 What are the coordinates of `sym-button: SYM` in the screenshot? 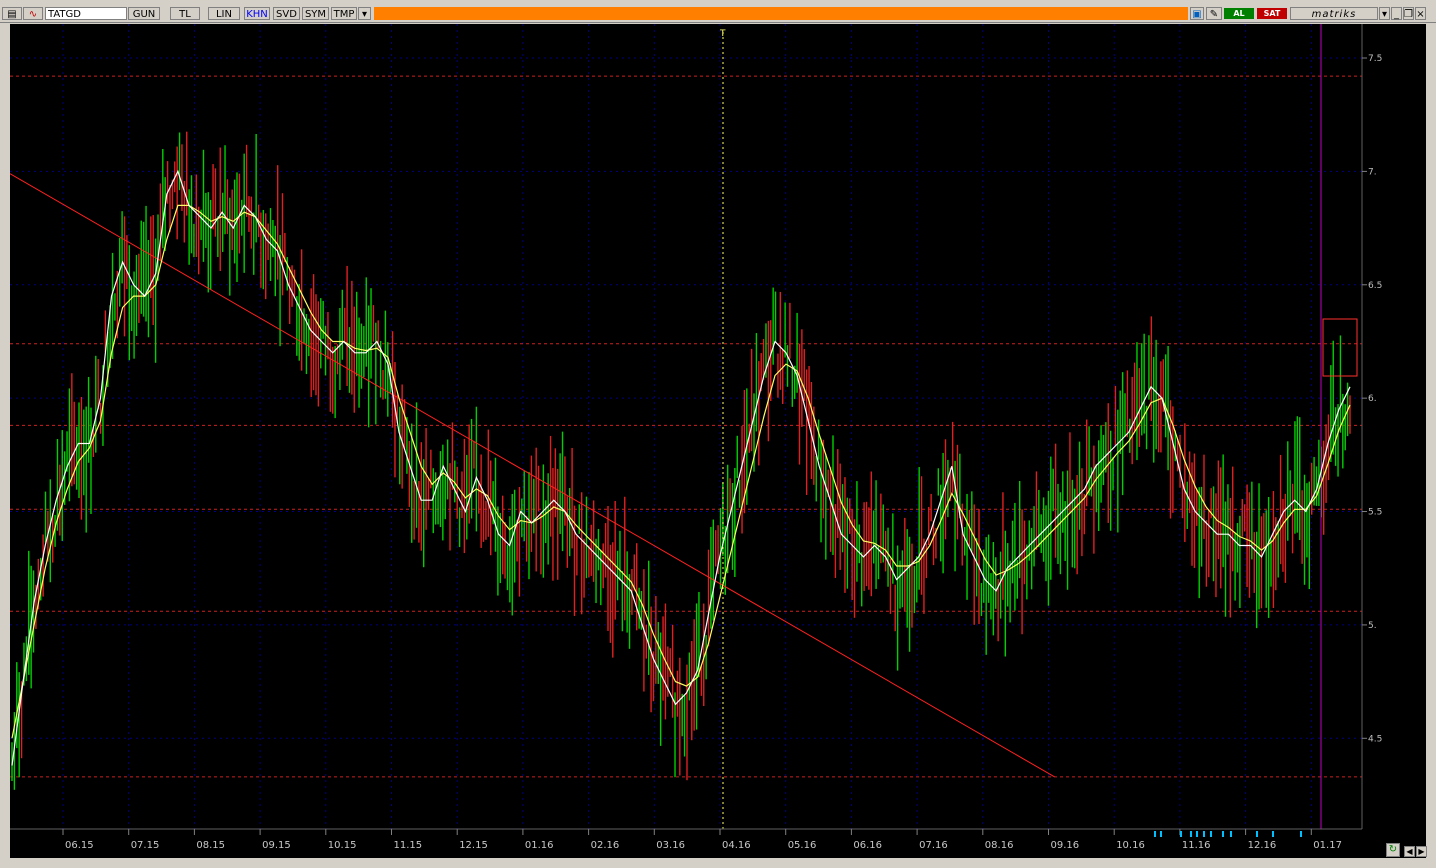 It's located at (315, 13).